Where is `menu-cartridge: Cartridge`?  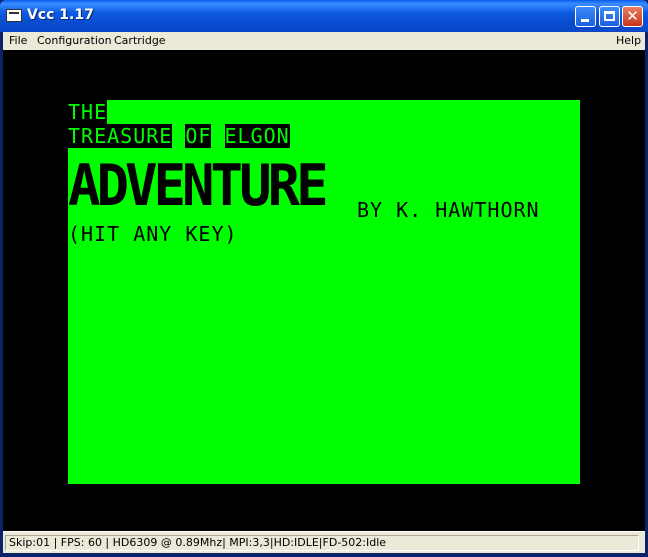
menu-cartridge: Cartridge is located at coordinates (140, 40).